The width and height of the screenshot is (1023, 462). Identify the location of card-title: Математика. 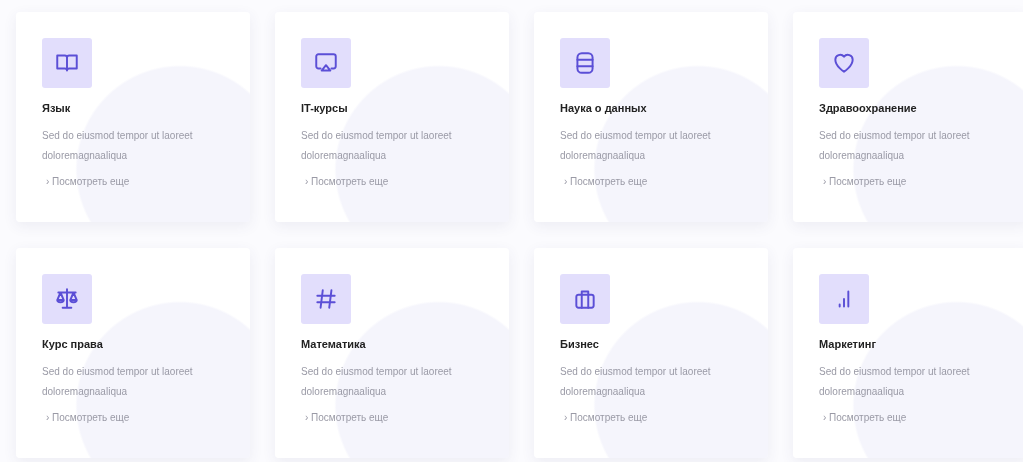
(333, 344).